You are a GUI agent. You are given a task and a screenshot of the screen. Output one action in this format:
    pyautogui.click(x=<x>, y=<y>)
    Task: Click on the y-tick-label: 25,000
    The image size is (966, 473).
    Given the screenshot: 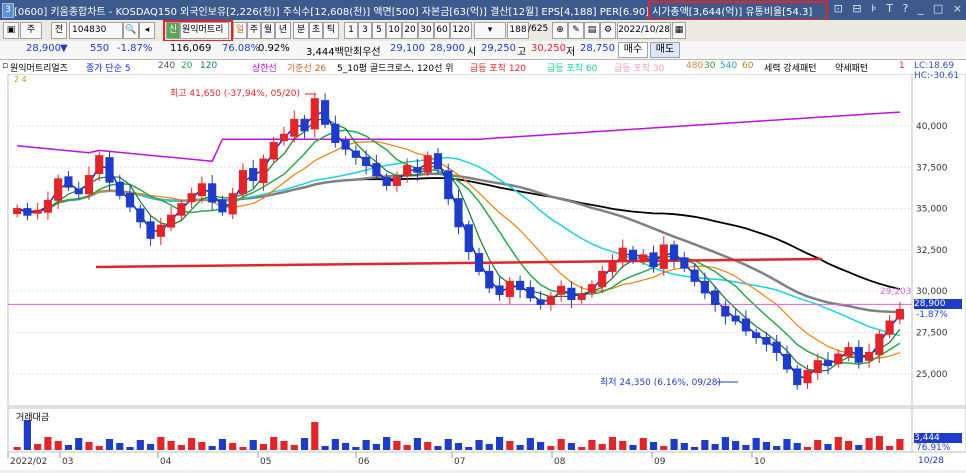 What is the action you would take?
    pyautogui.click(x=932, y=375)
    